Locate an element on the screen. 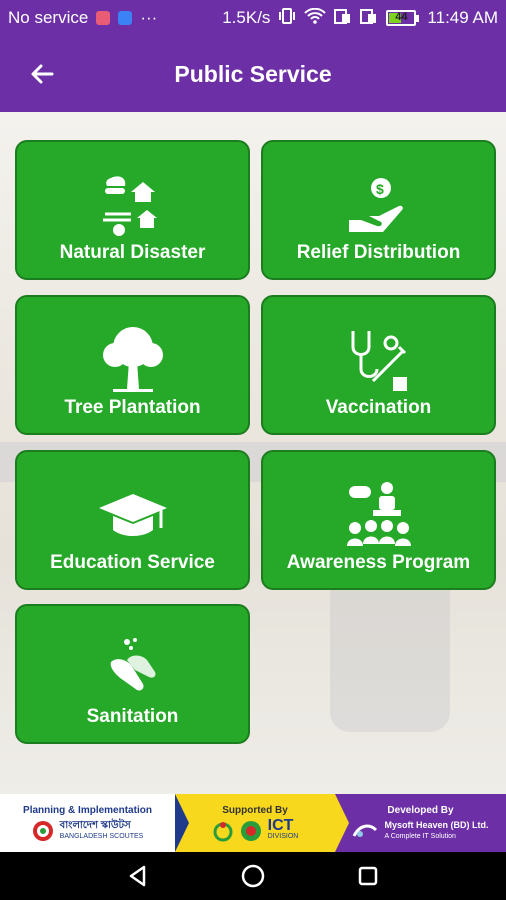  network-speed: 1.5K/s is located at coordinates (246, 17).